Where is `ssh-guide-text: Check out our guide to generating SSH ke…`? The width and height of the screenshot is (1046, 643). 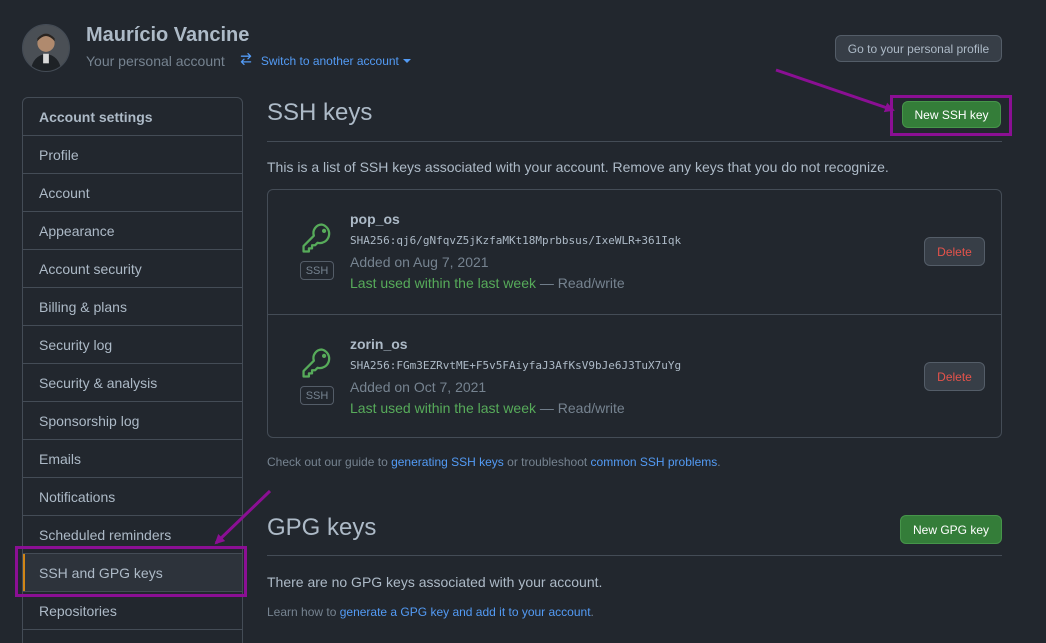 ssh-guide-text: Check out our guide to generating SSH ke… is located at coordinates (494, 462).